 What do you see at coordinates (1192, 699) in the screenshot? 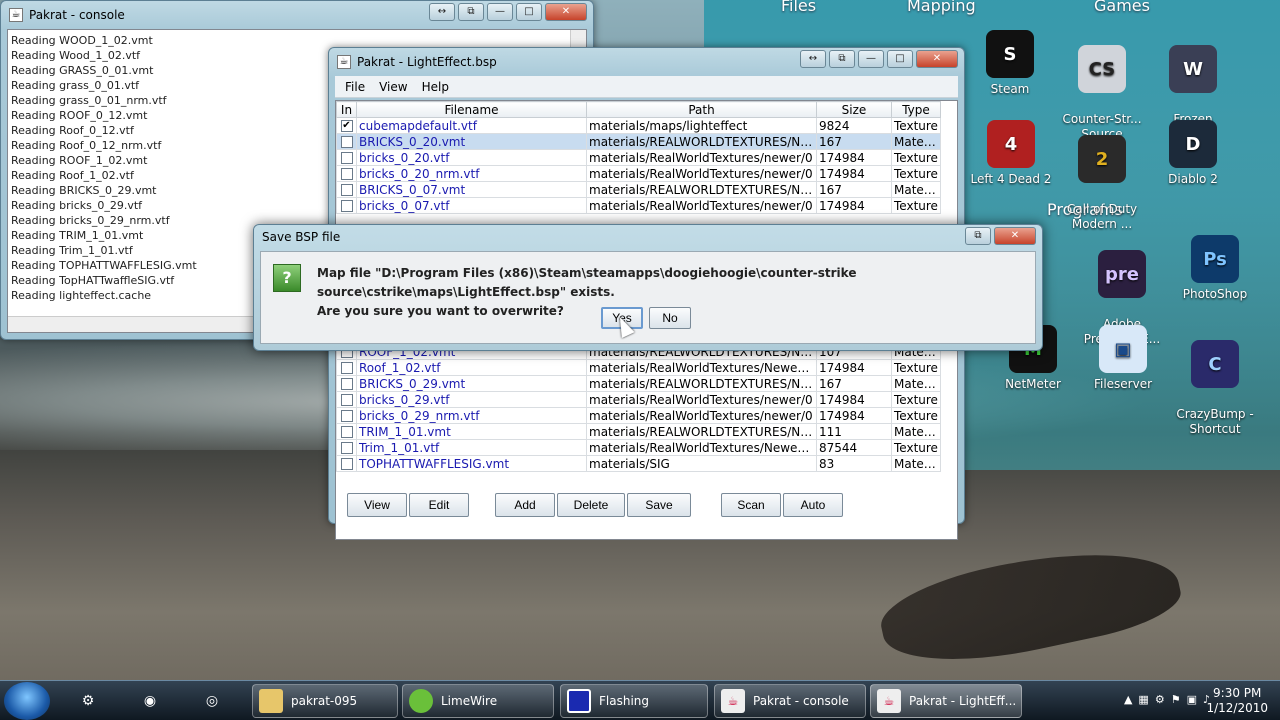
I see `tray-app-icon: ▣` at bounding box center [1192, 699].